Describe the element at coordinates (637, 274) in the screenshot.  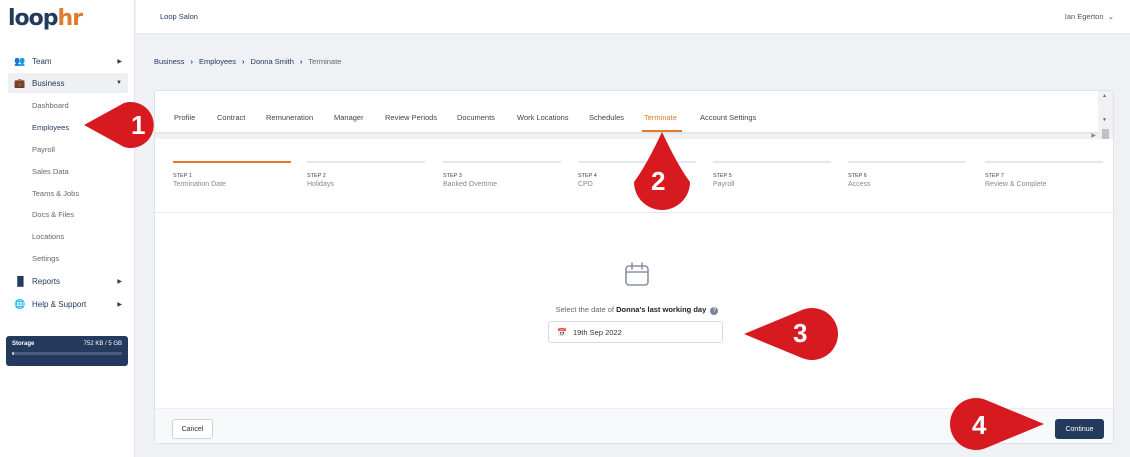
I see `calendar-icon` at that location.